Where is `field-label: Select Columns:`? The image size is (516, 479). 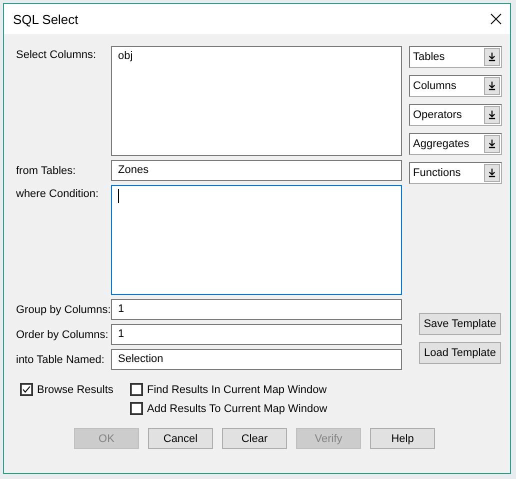
field-label: Select Columns: is located at coordinates (57, 54).